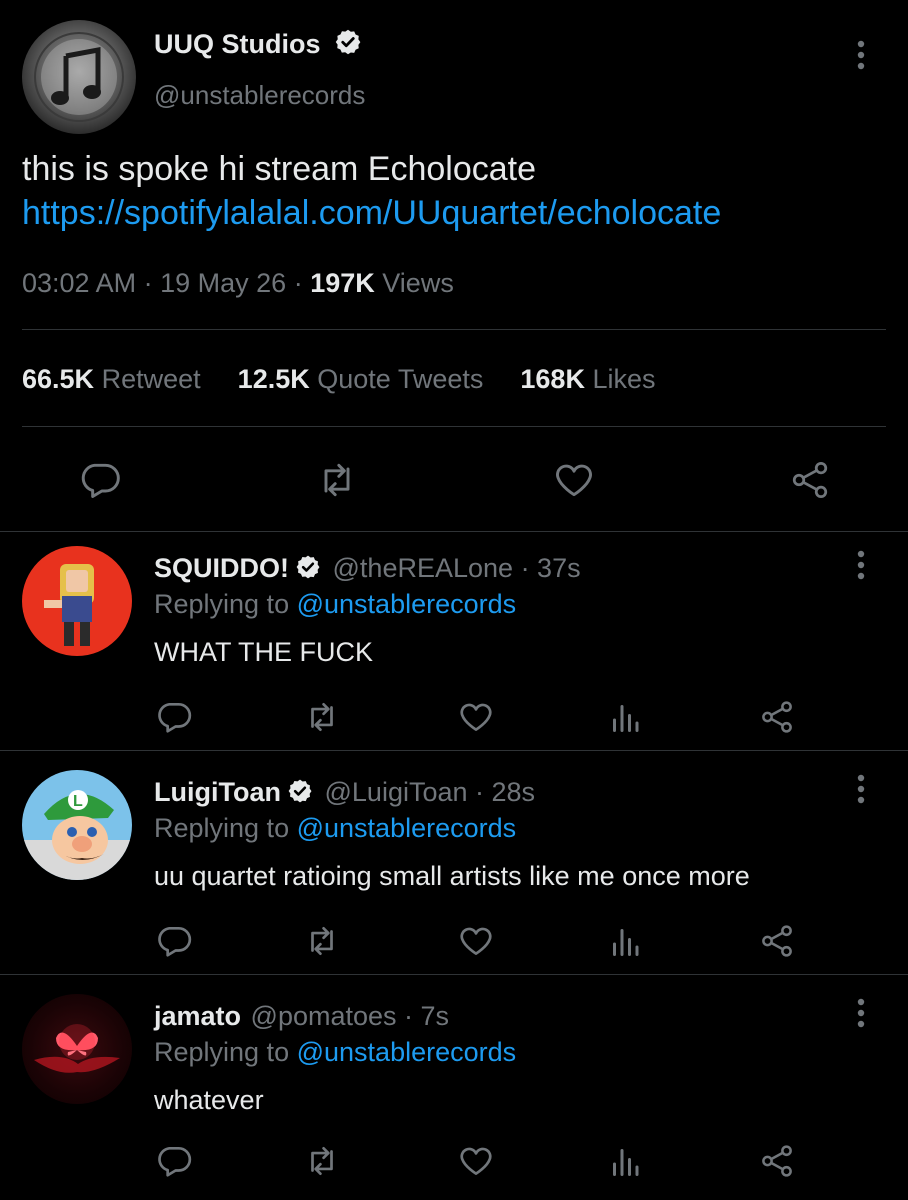 The image size is (908, 1200). I want to click on likes-stat: 168K Likes, so click(587, 379).